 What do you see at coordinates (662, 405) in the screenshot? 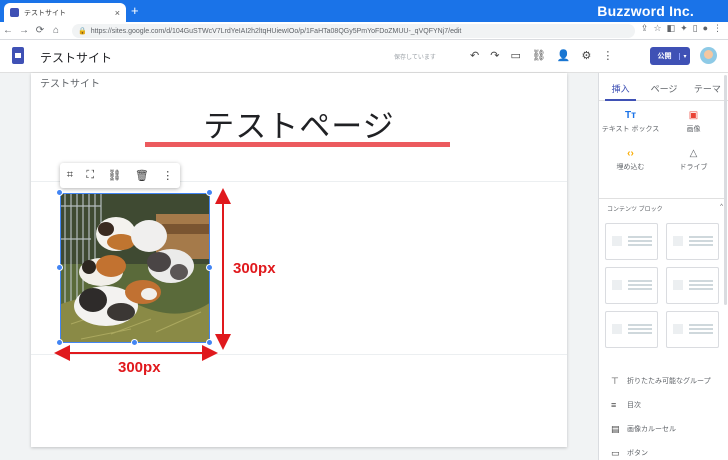
I see `insert-table-of-contents: ≡ 目次` at bounding box center [662, 405].